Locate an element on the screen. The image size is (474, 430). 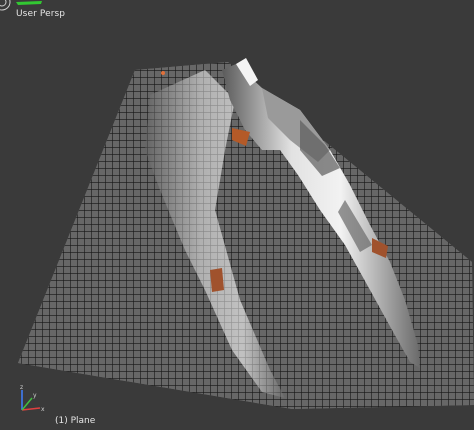
y-axis-line is located at coordinates (27, 404).